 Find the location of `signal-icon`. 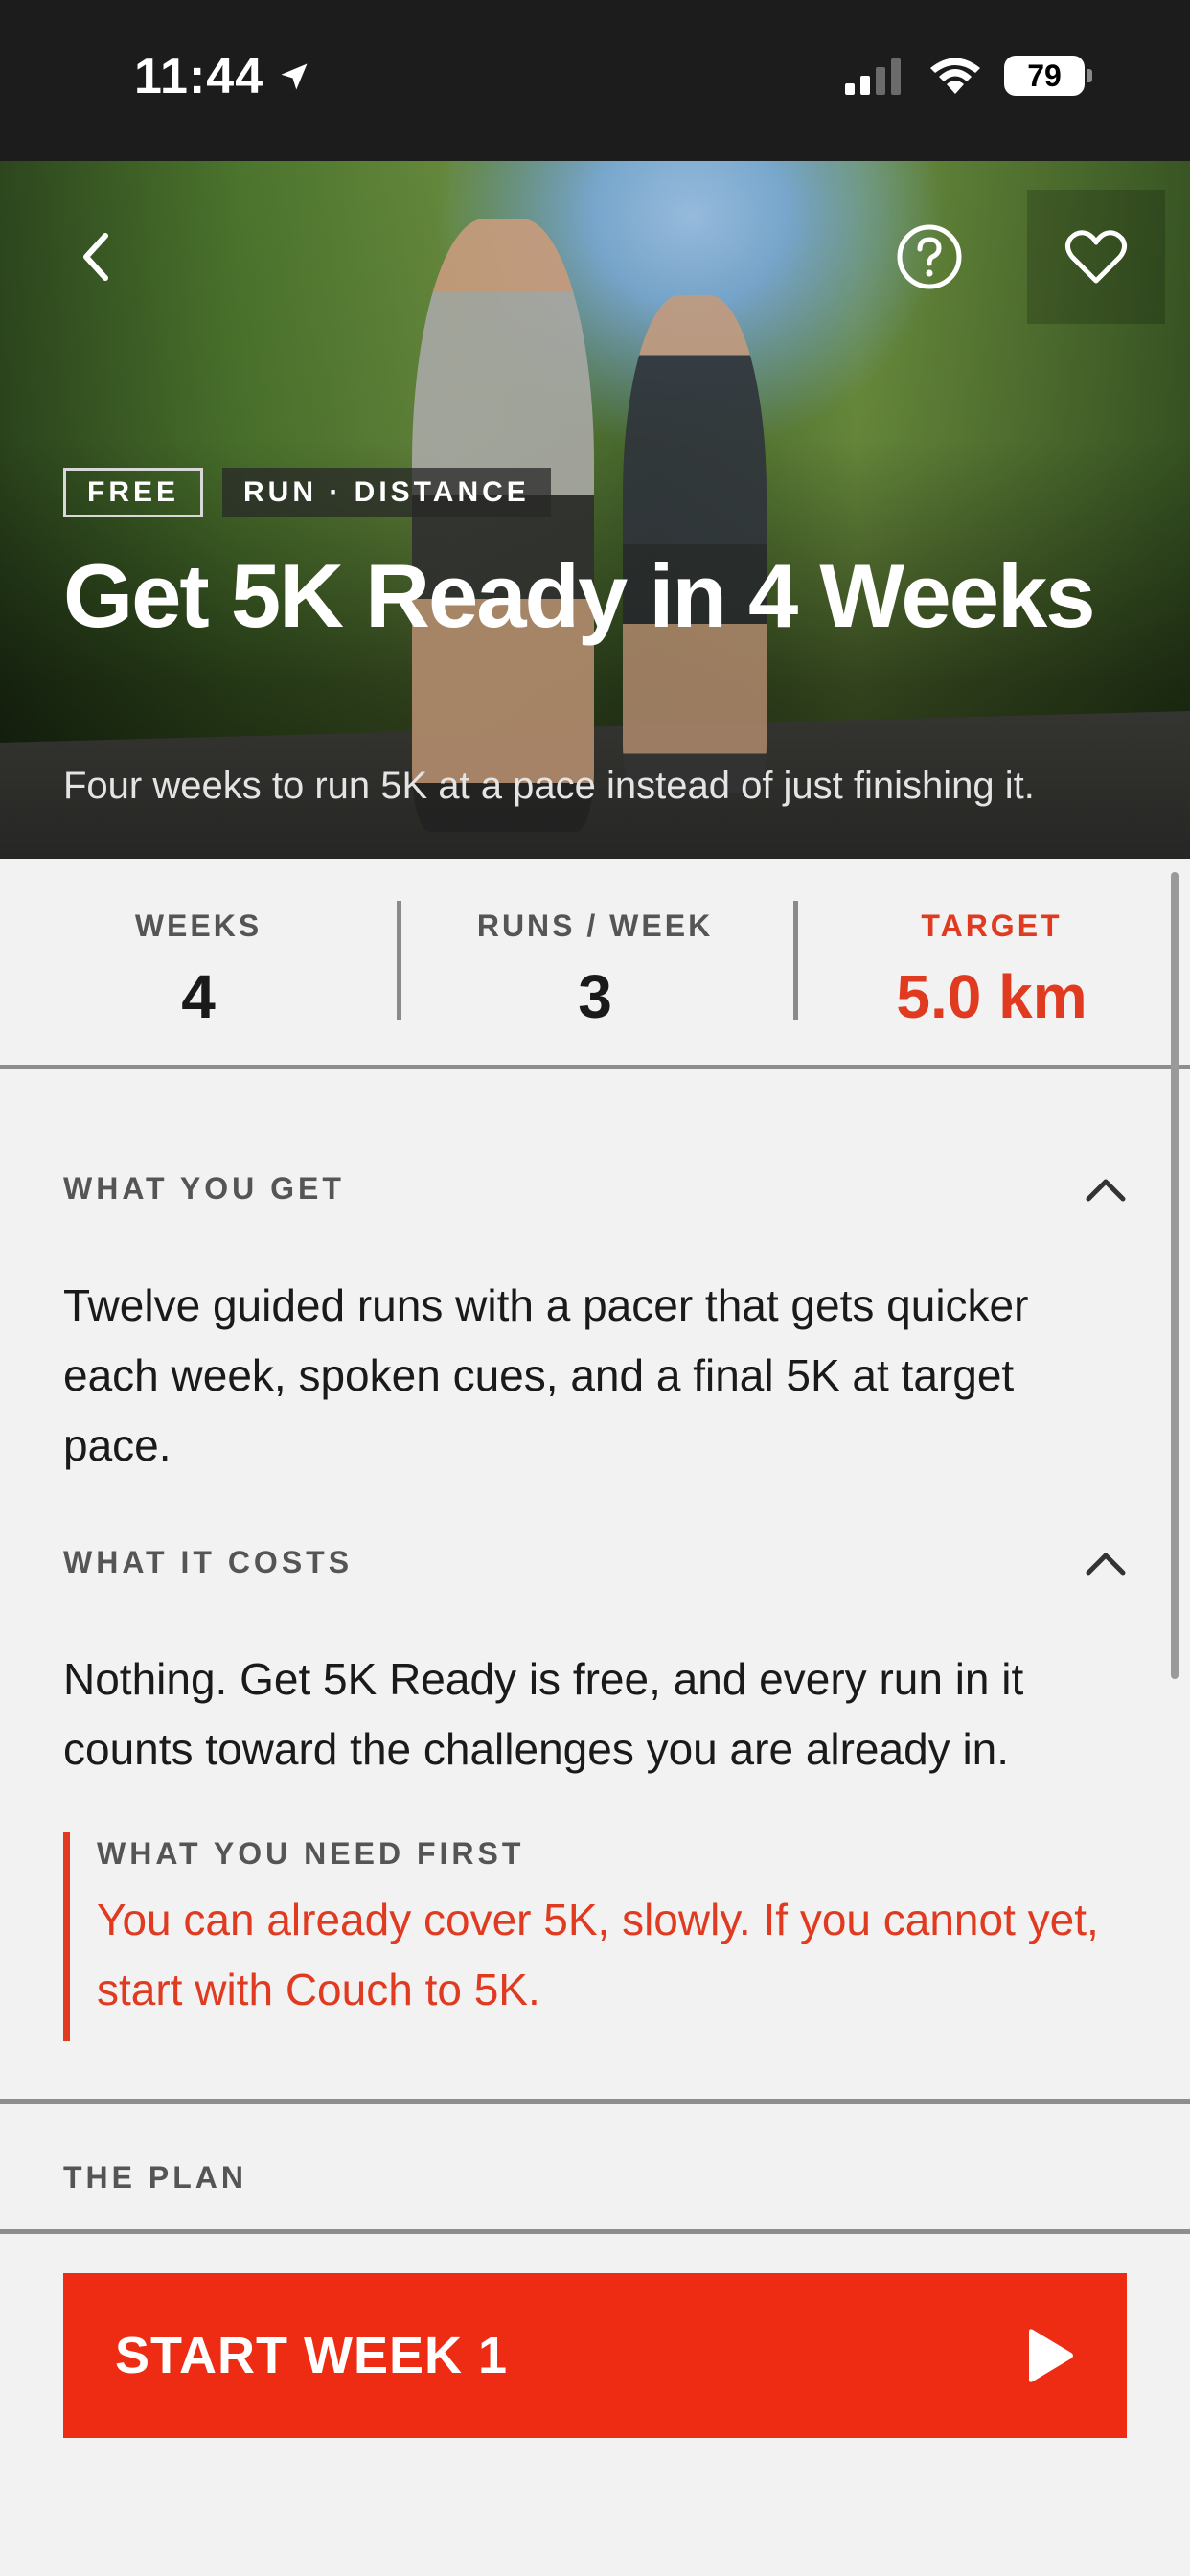

signal-icon is located at coordinates (873, 76).